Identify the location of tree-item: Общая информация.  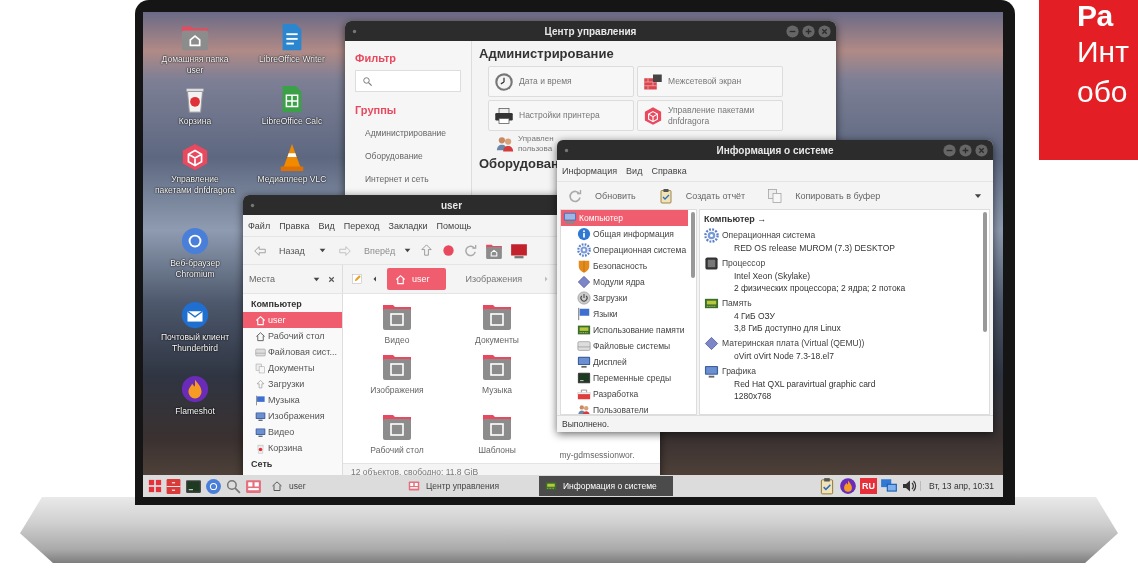
(624, 234).